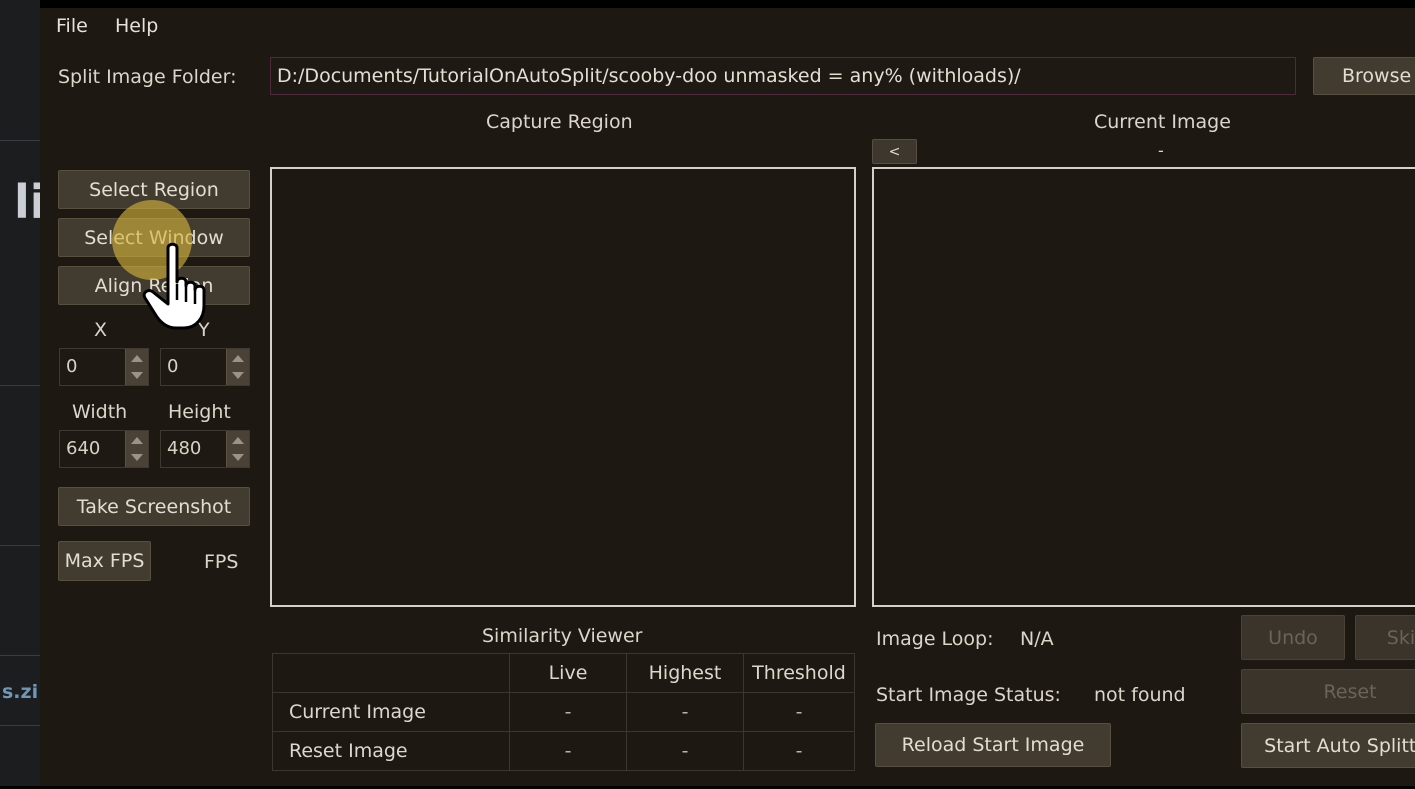  I want to click on take-screenshot-button: Take Screenshot, so click(154, 506).